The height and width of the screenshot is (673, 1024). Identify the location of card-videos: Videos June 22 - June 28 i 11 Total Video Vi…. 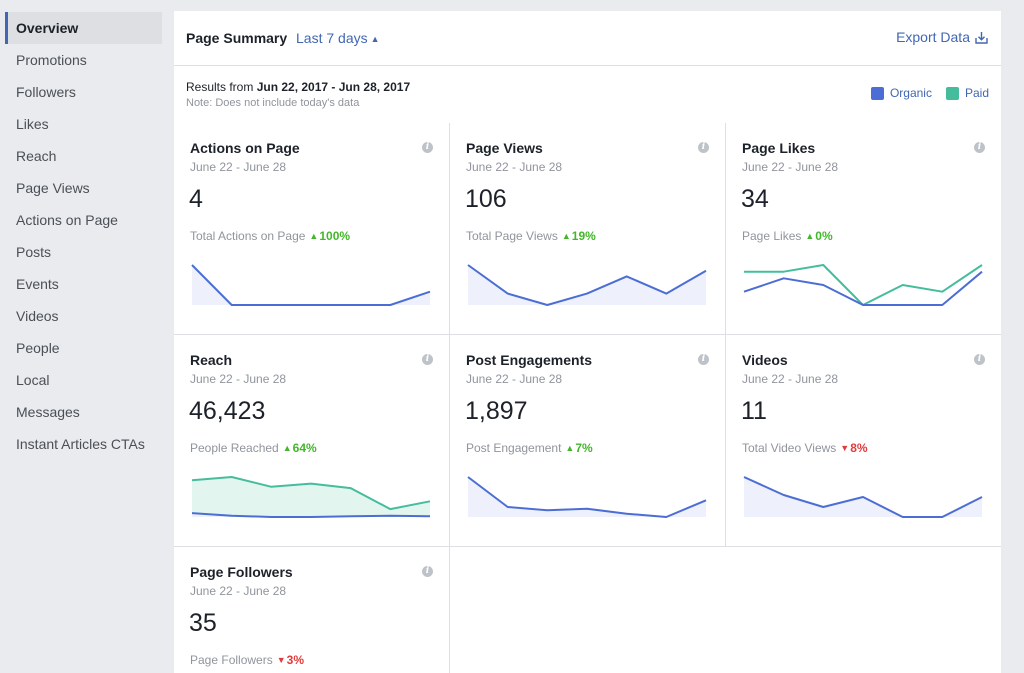
(863, 440).